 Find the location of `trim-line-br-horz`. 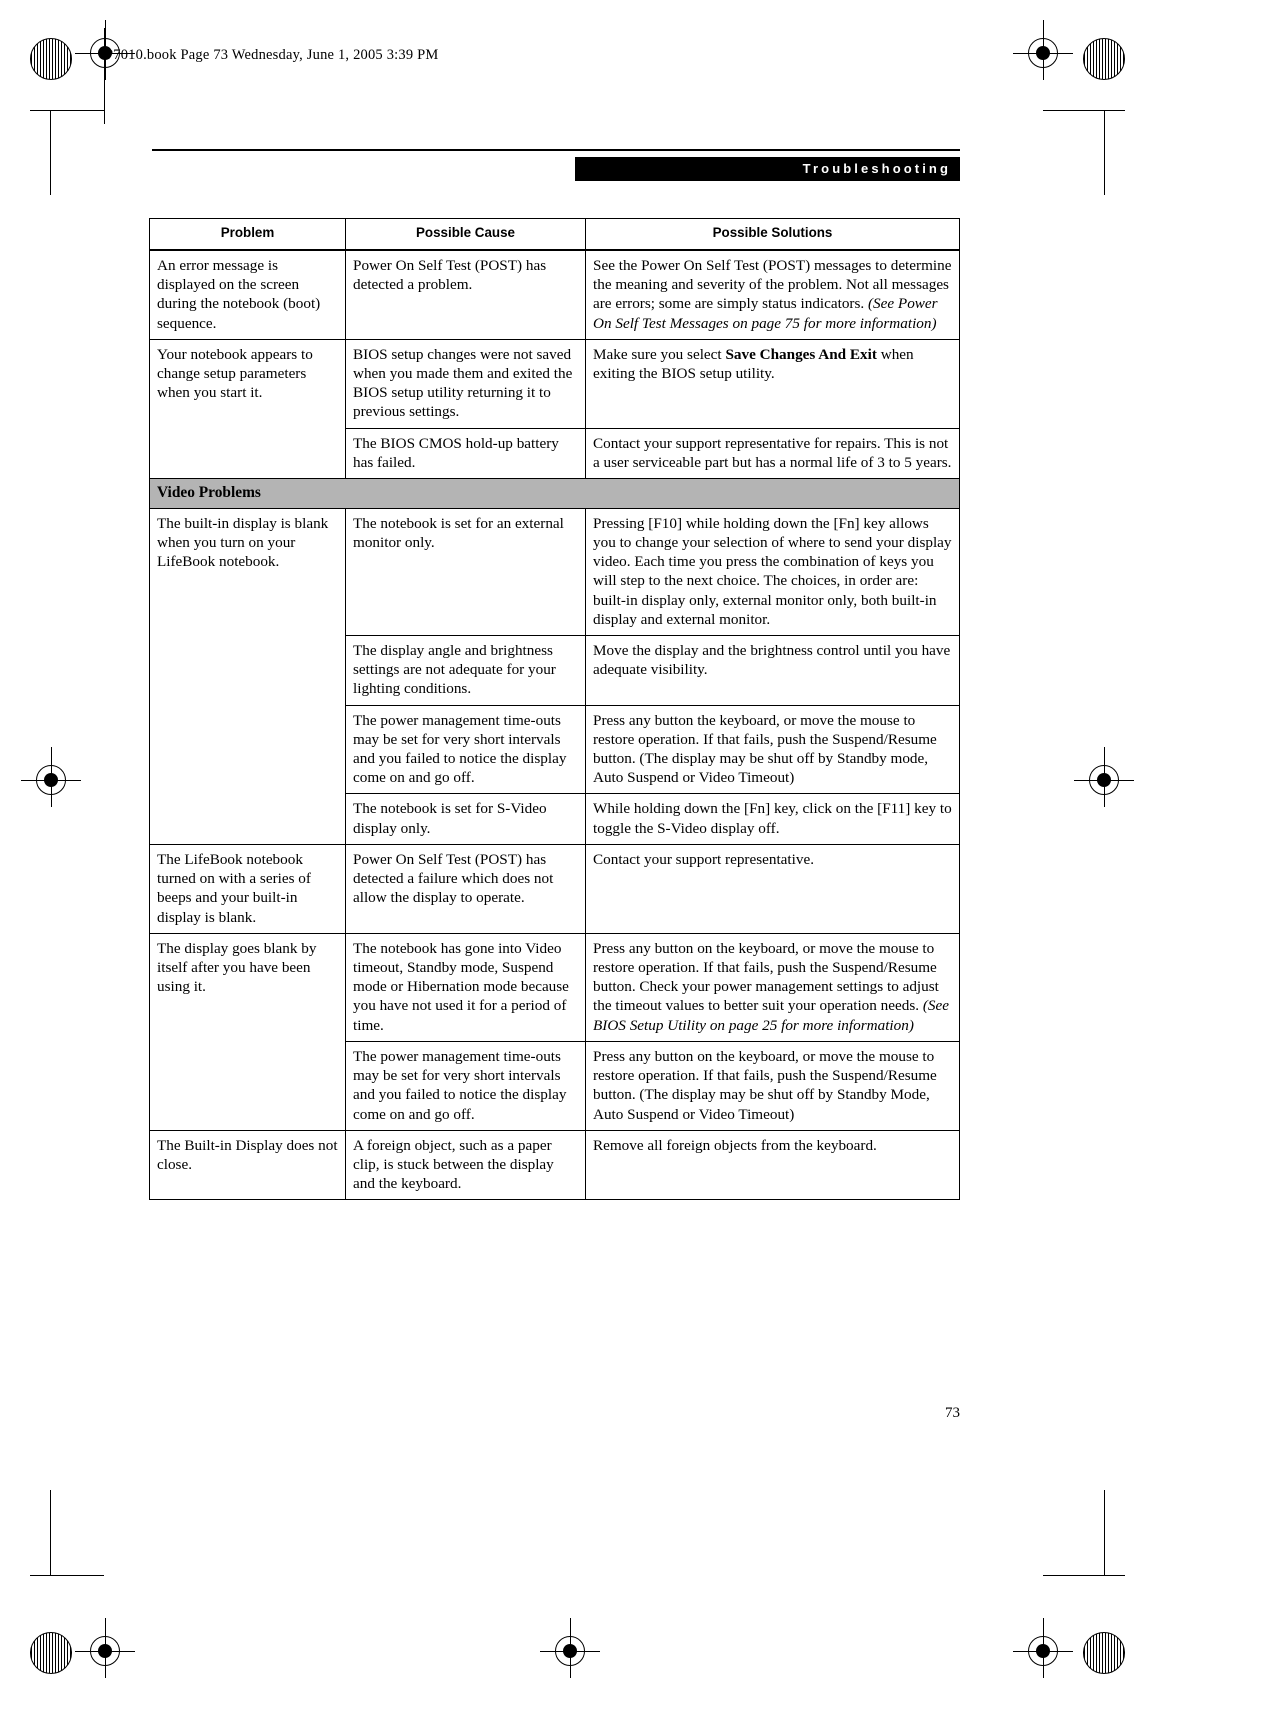

trim-line-br-horz is located at coordinates (1084, 1575).